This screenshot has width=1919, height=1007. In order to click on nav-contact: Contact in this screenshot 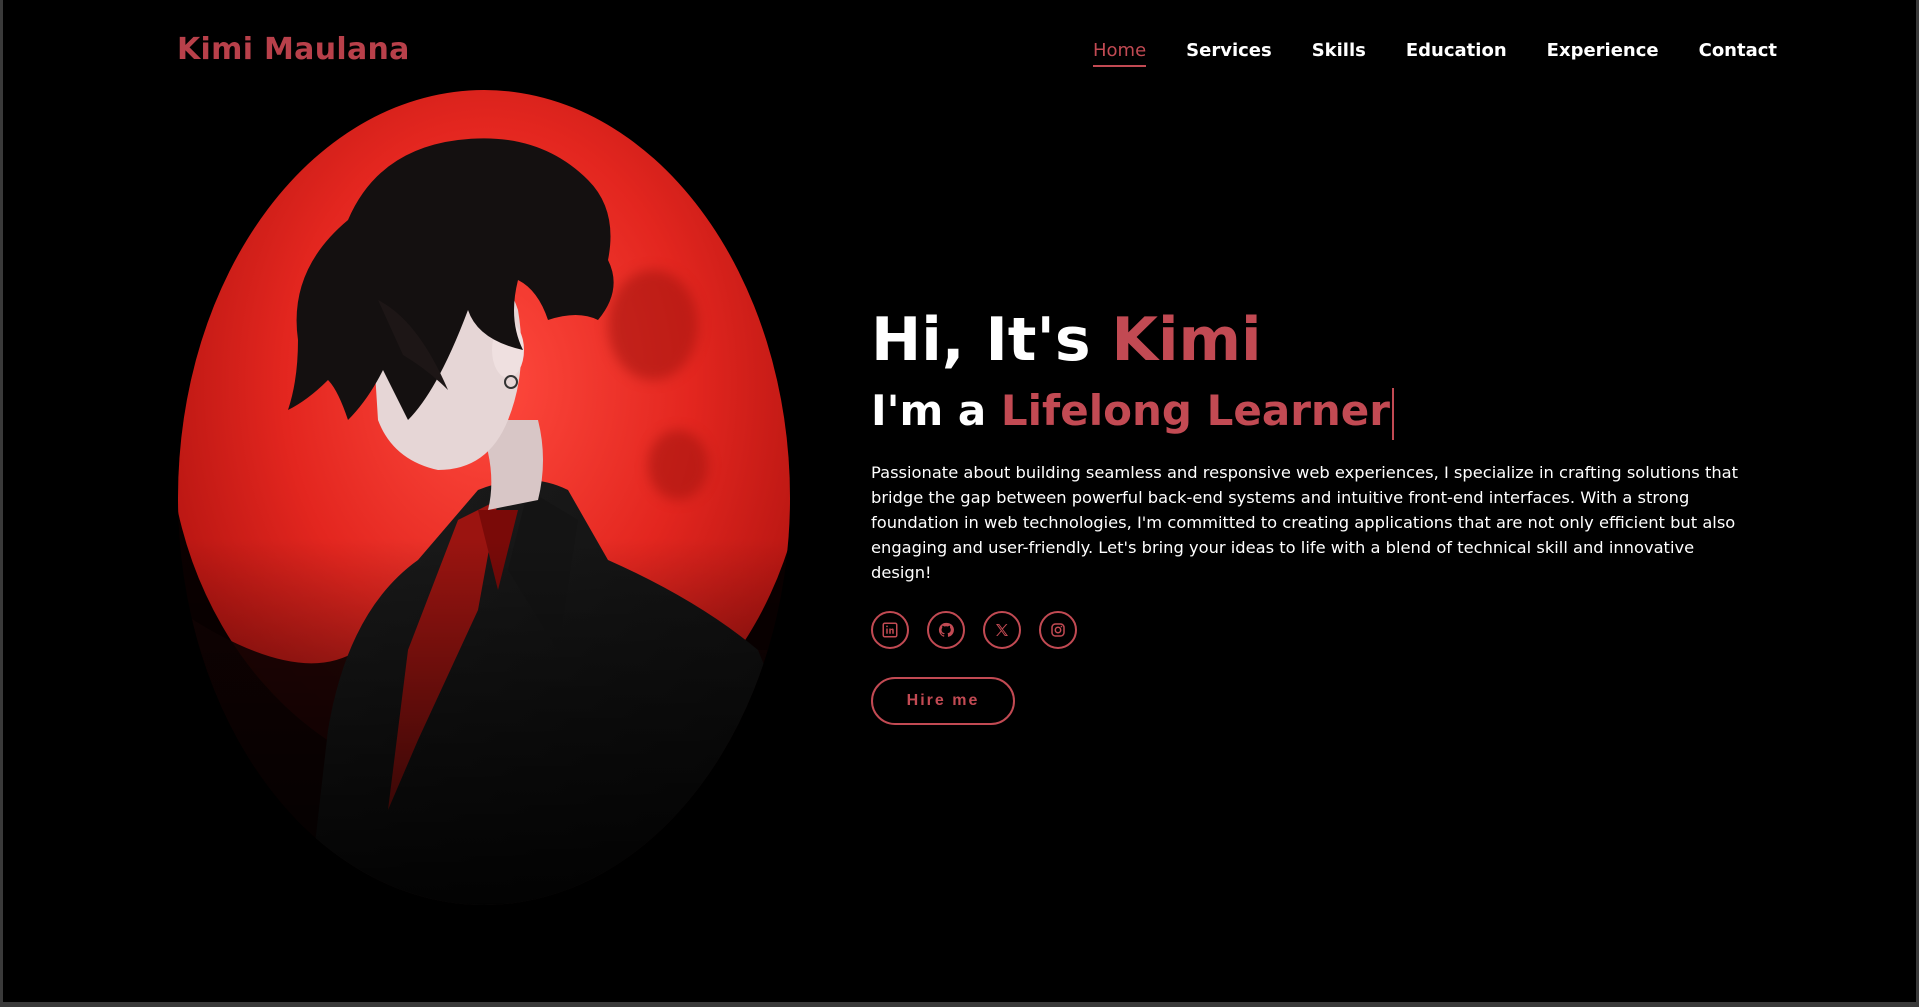, I will do `click(1738, 53)`.